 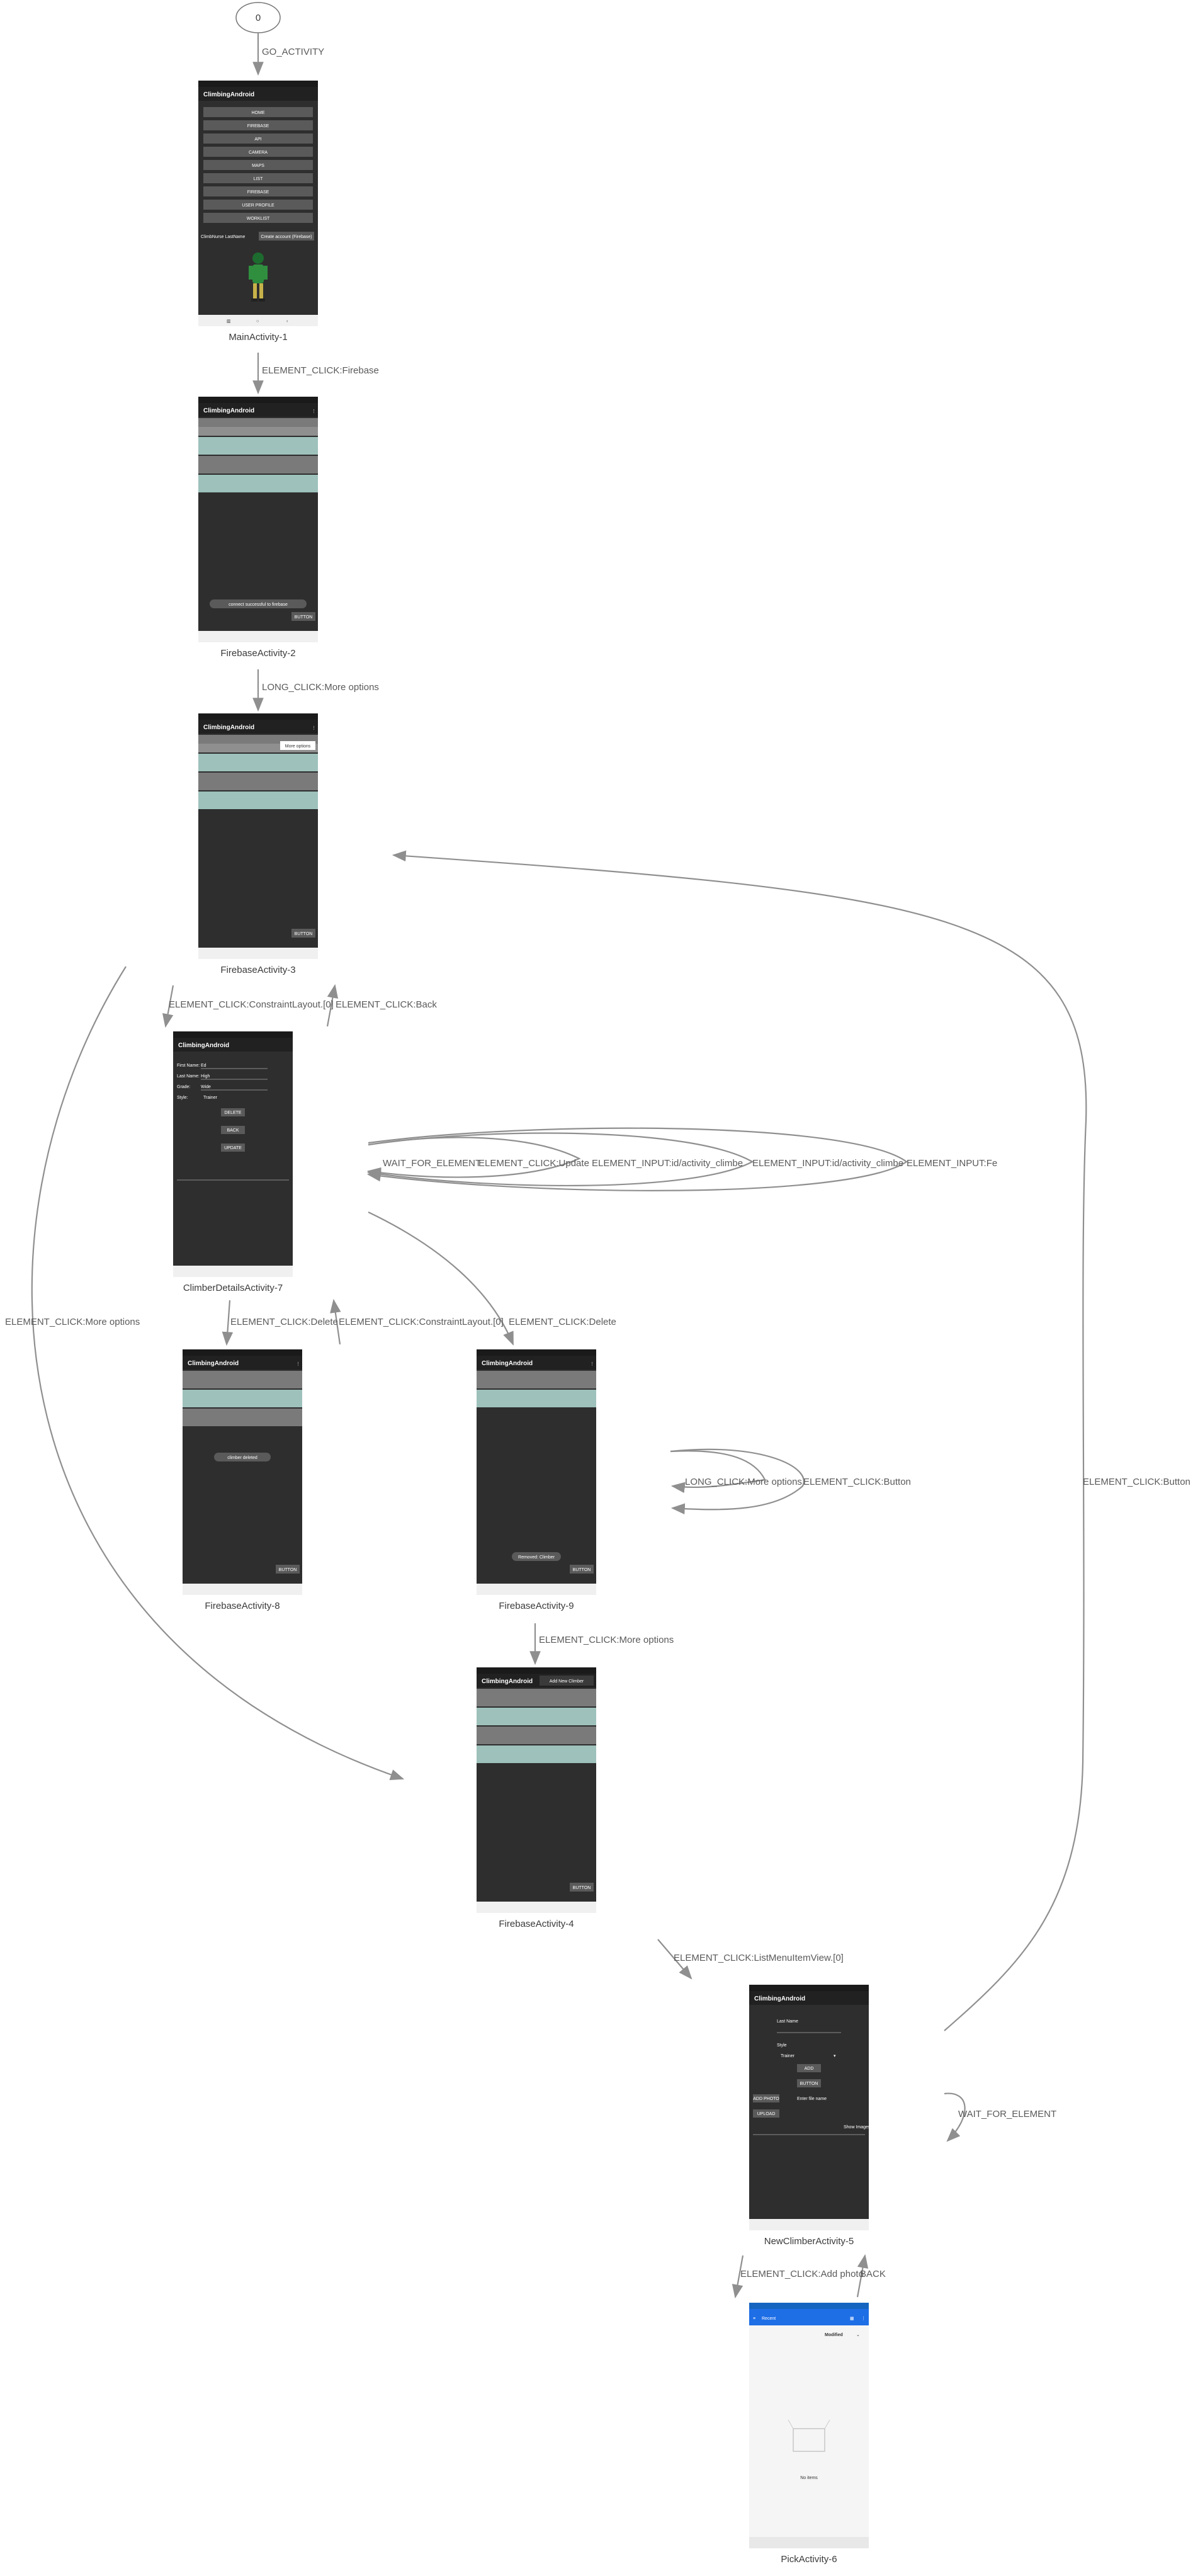 What do you see at coordinates (873, 2274) in the screenshot?
I see `label-back: BACK` at bounding box center [873, 2274].